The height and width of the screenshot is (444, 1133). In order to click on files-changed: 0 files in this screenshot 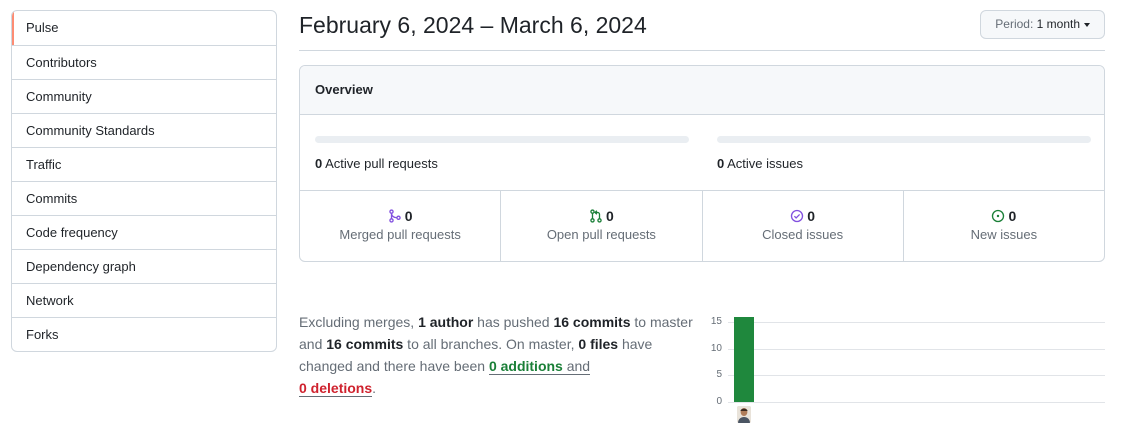, I will do `click(598, 344)`.